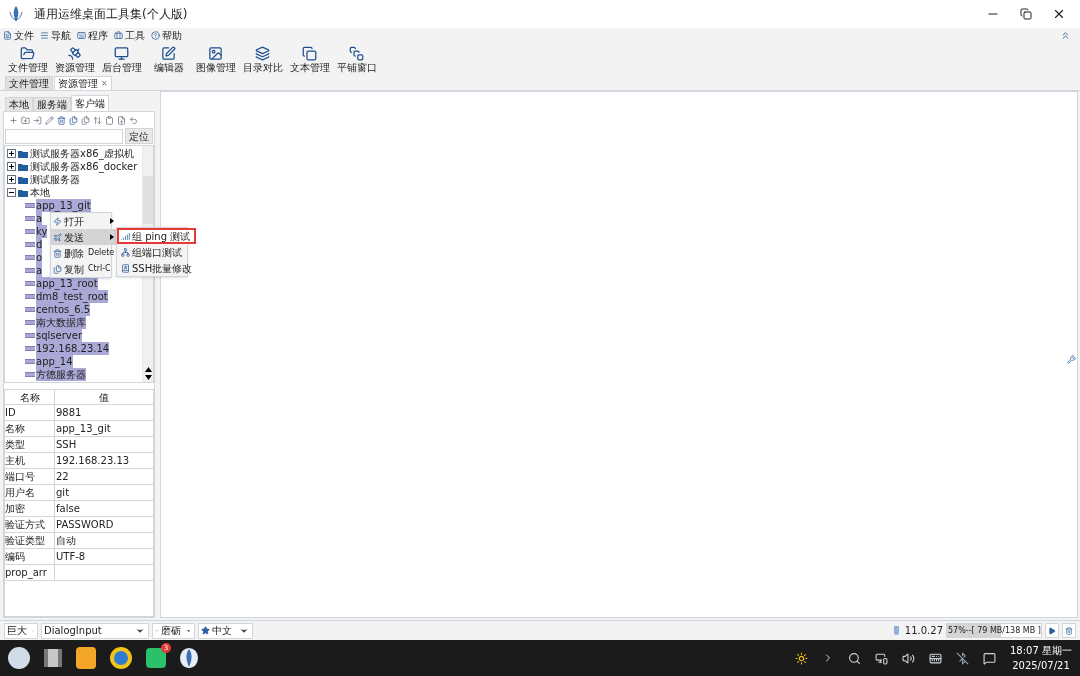  Describe the element at coordinates (139, 136) in the screenshot. I see `locate-button: 定位` at that location.